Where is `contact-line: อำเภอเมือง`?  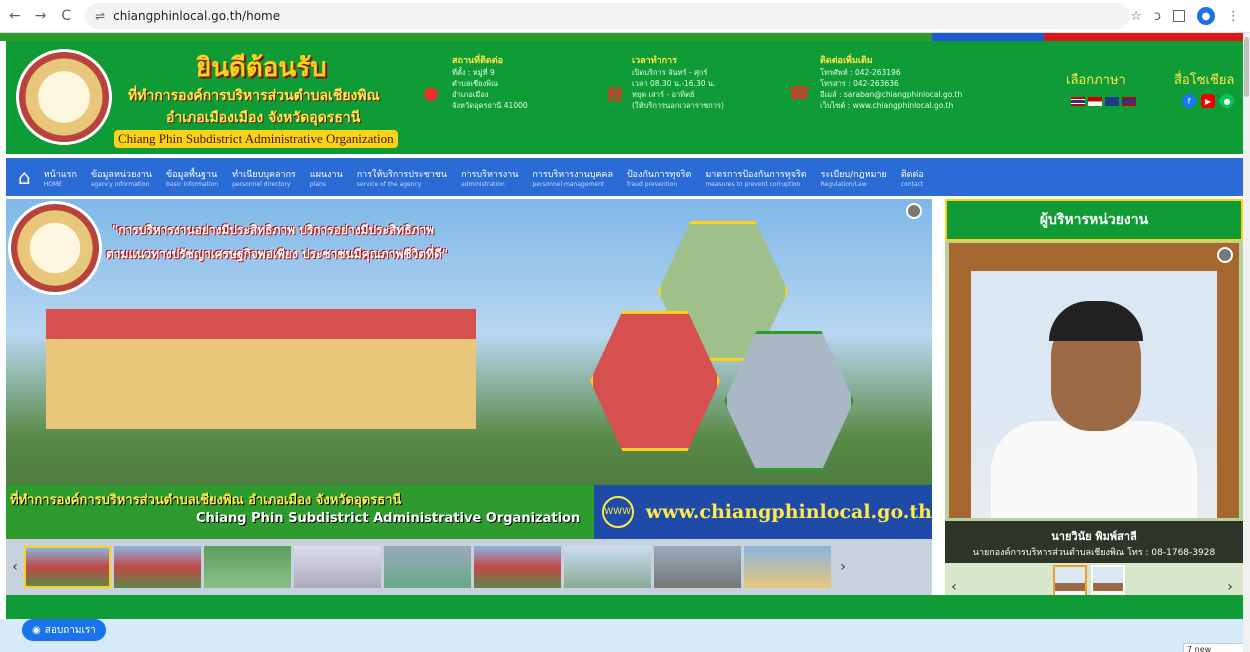
contact-line: อำเภอเมือง is located at coordinates (470, 94).